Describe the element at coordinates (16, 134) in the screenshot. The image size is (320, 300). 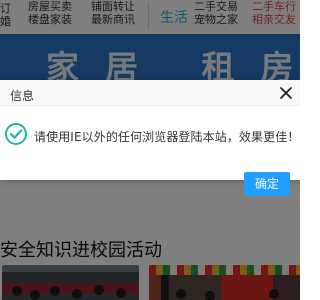
I see `check-circle-icon` at that location.